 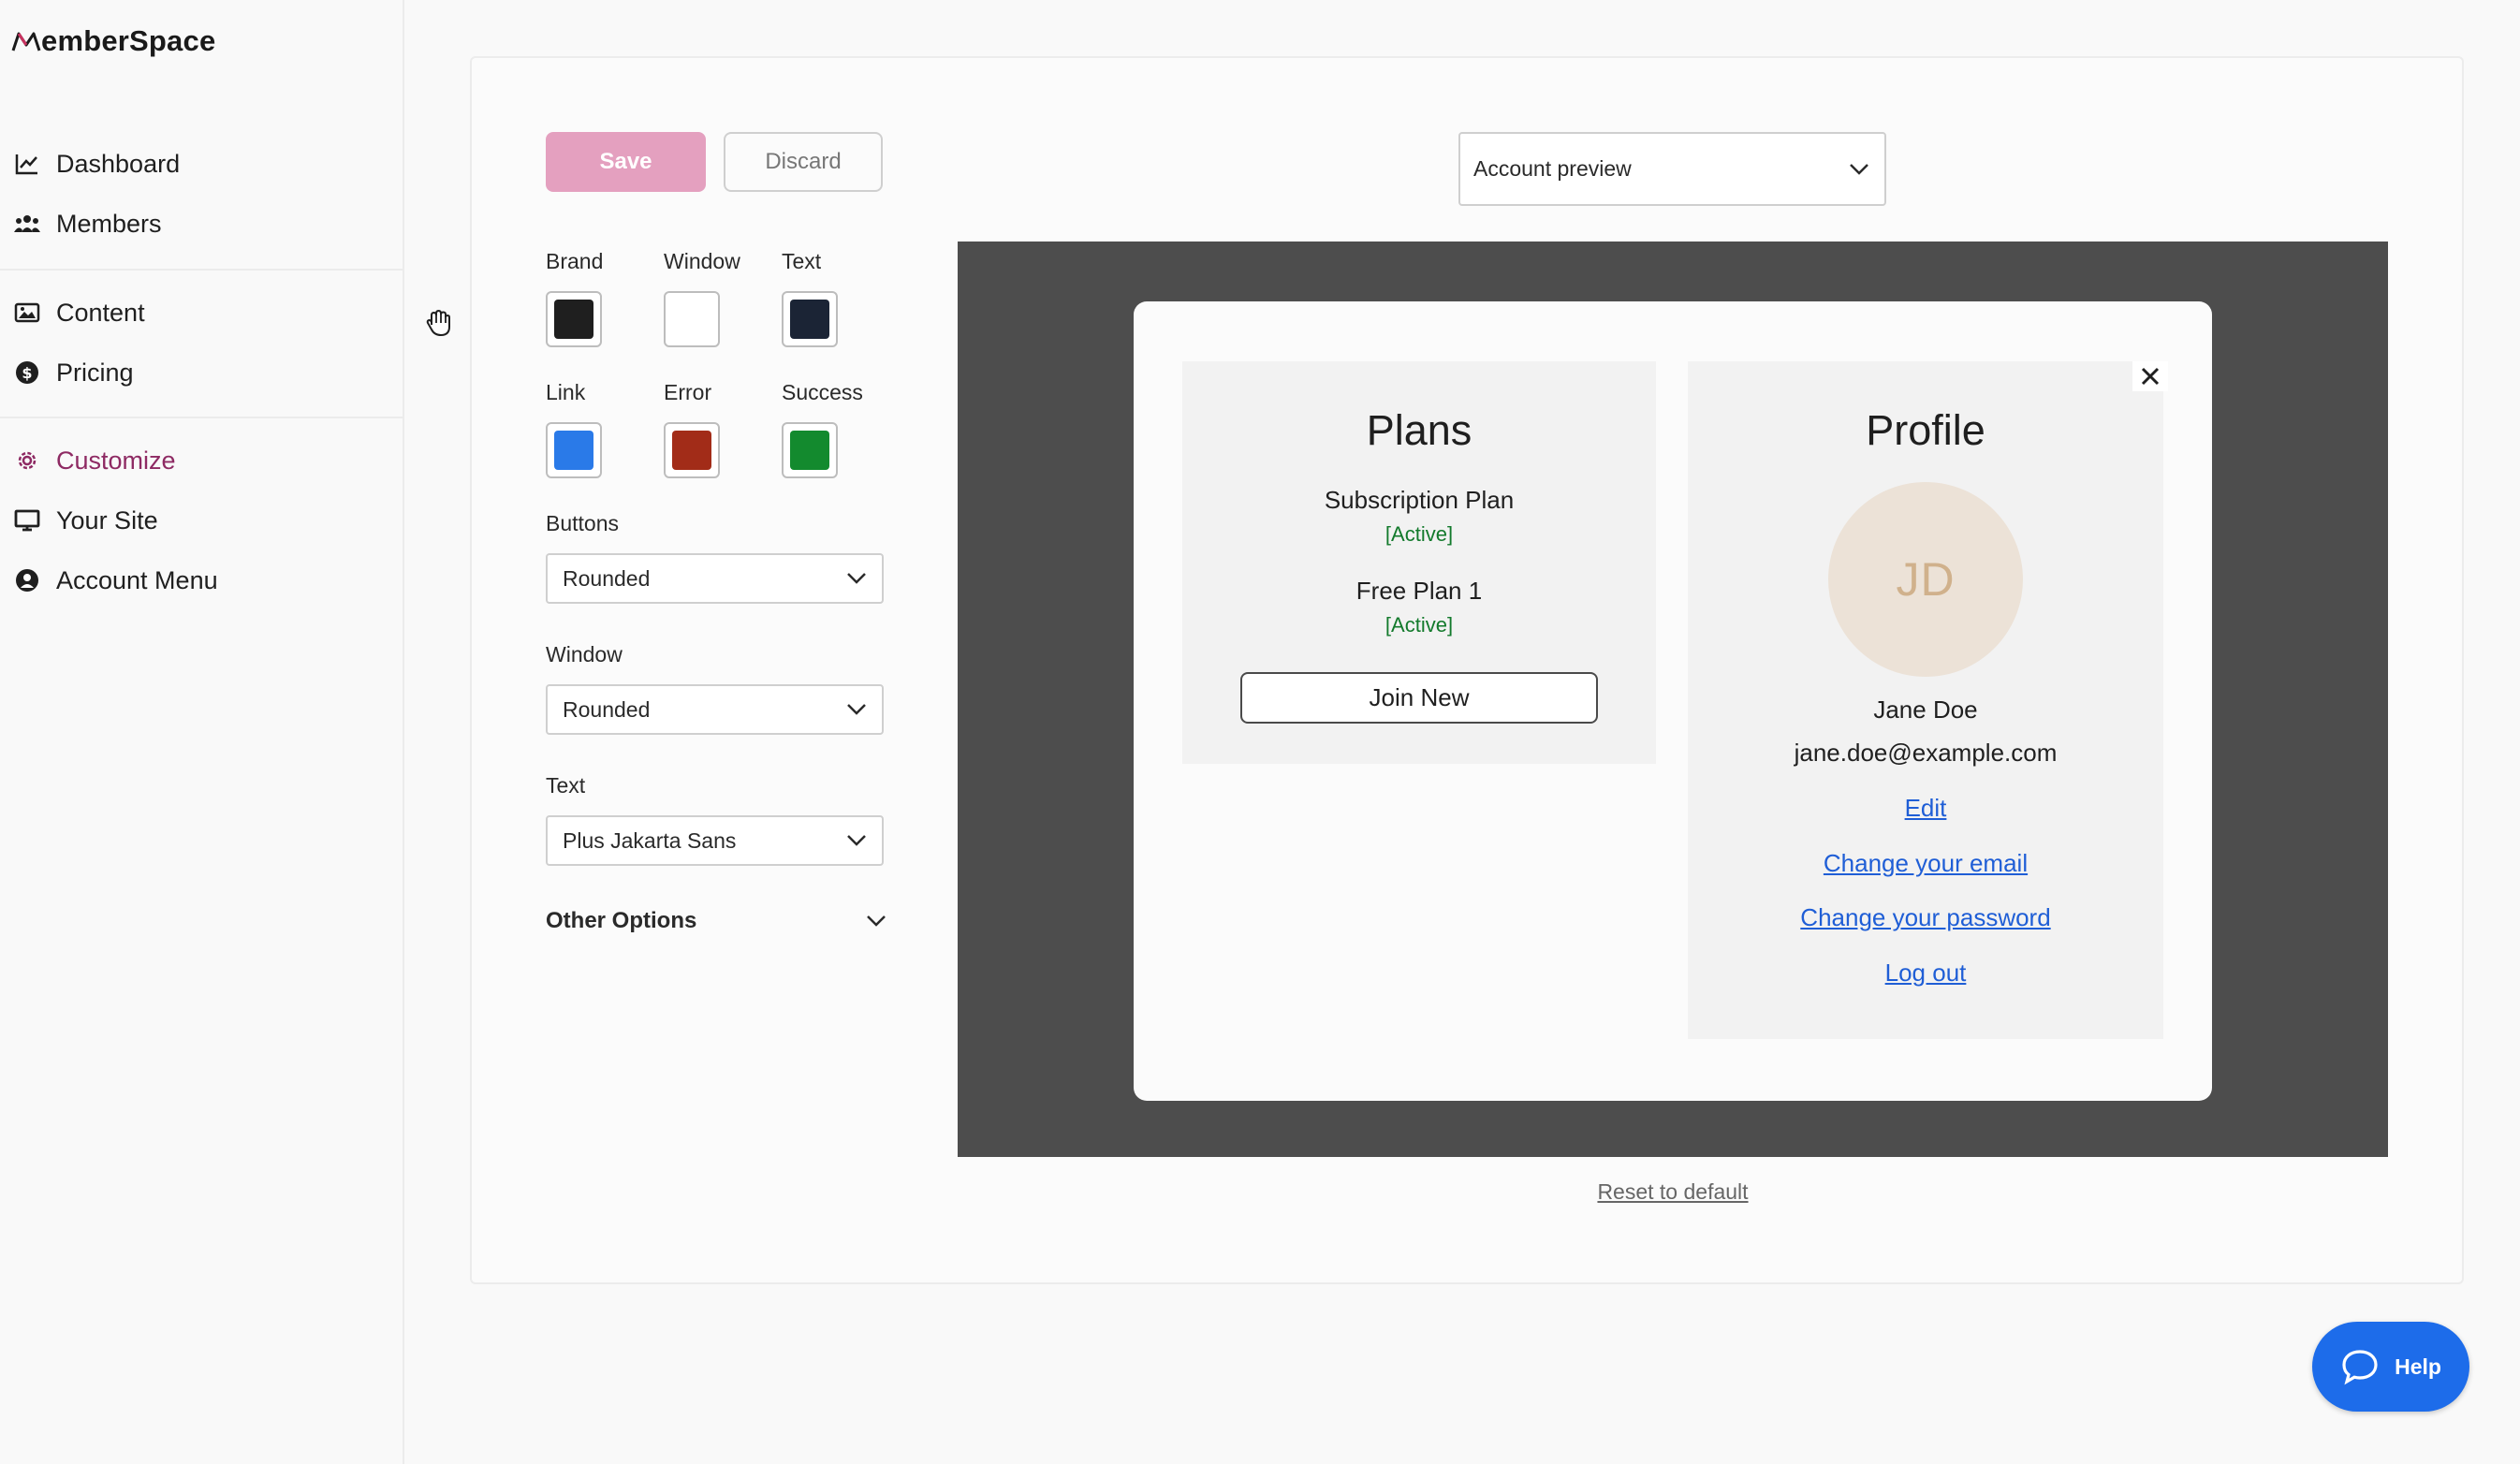 What do you see at coordinates (201, 224) in the screenshot?
I see `sidebar-item-members: Members` at bounding box center [201, 224].